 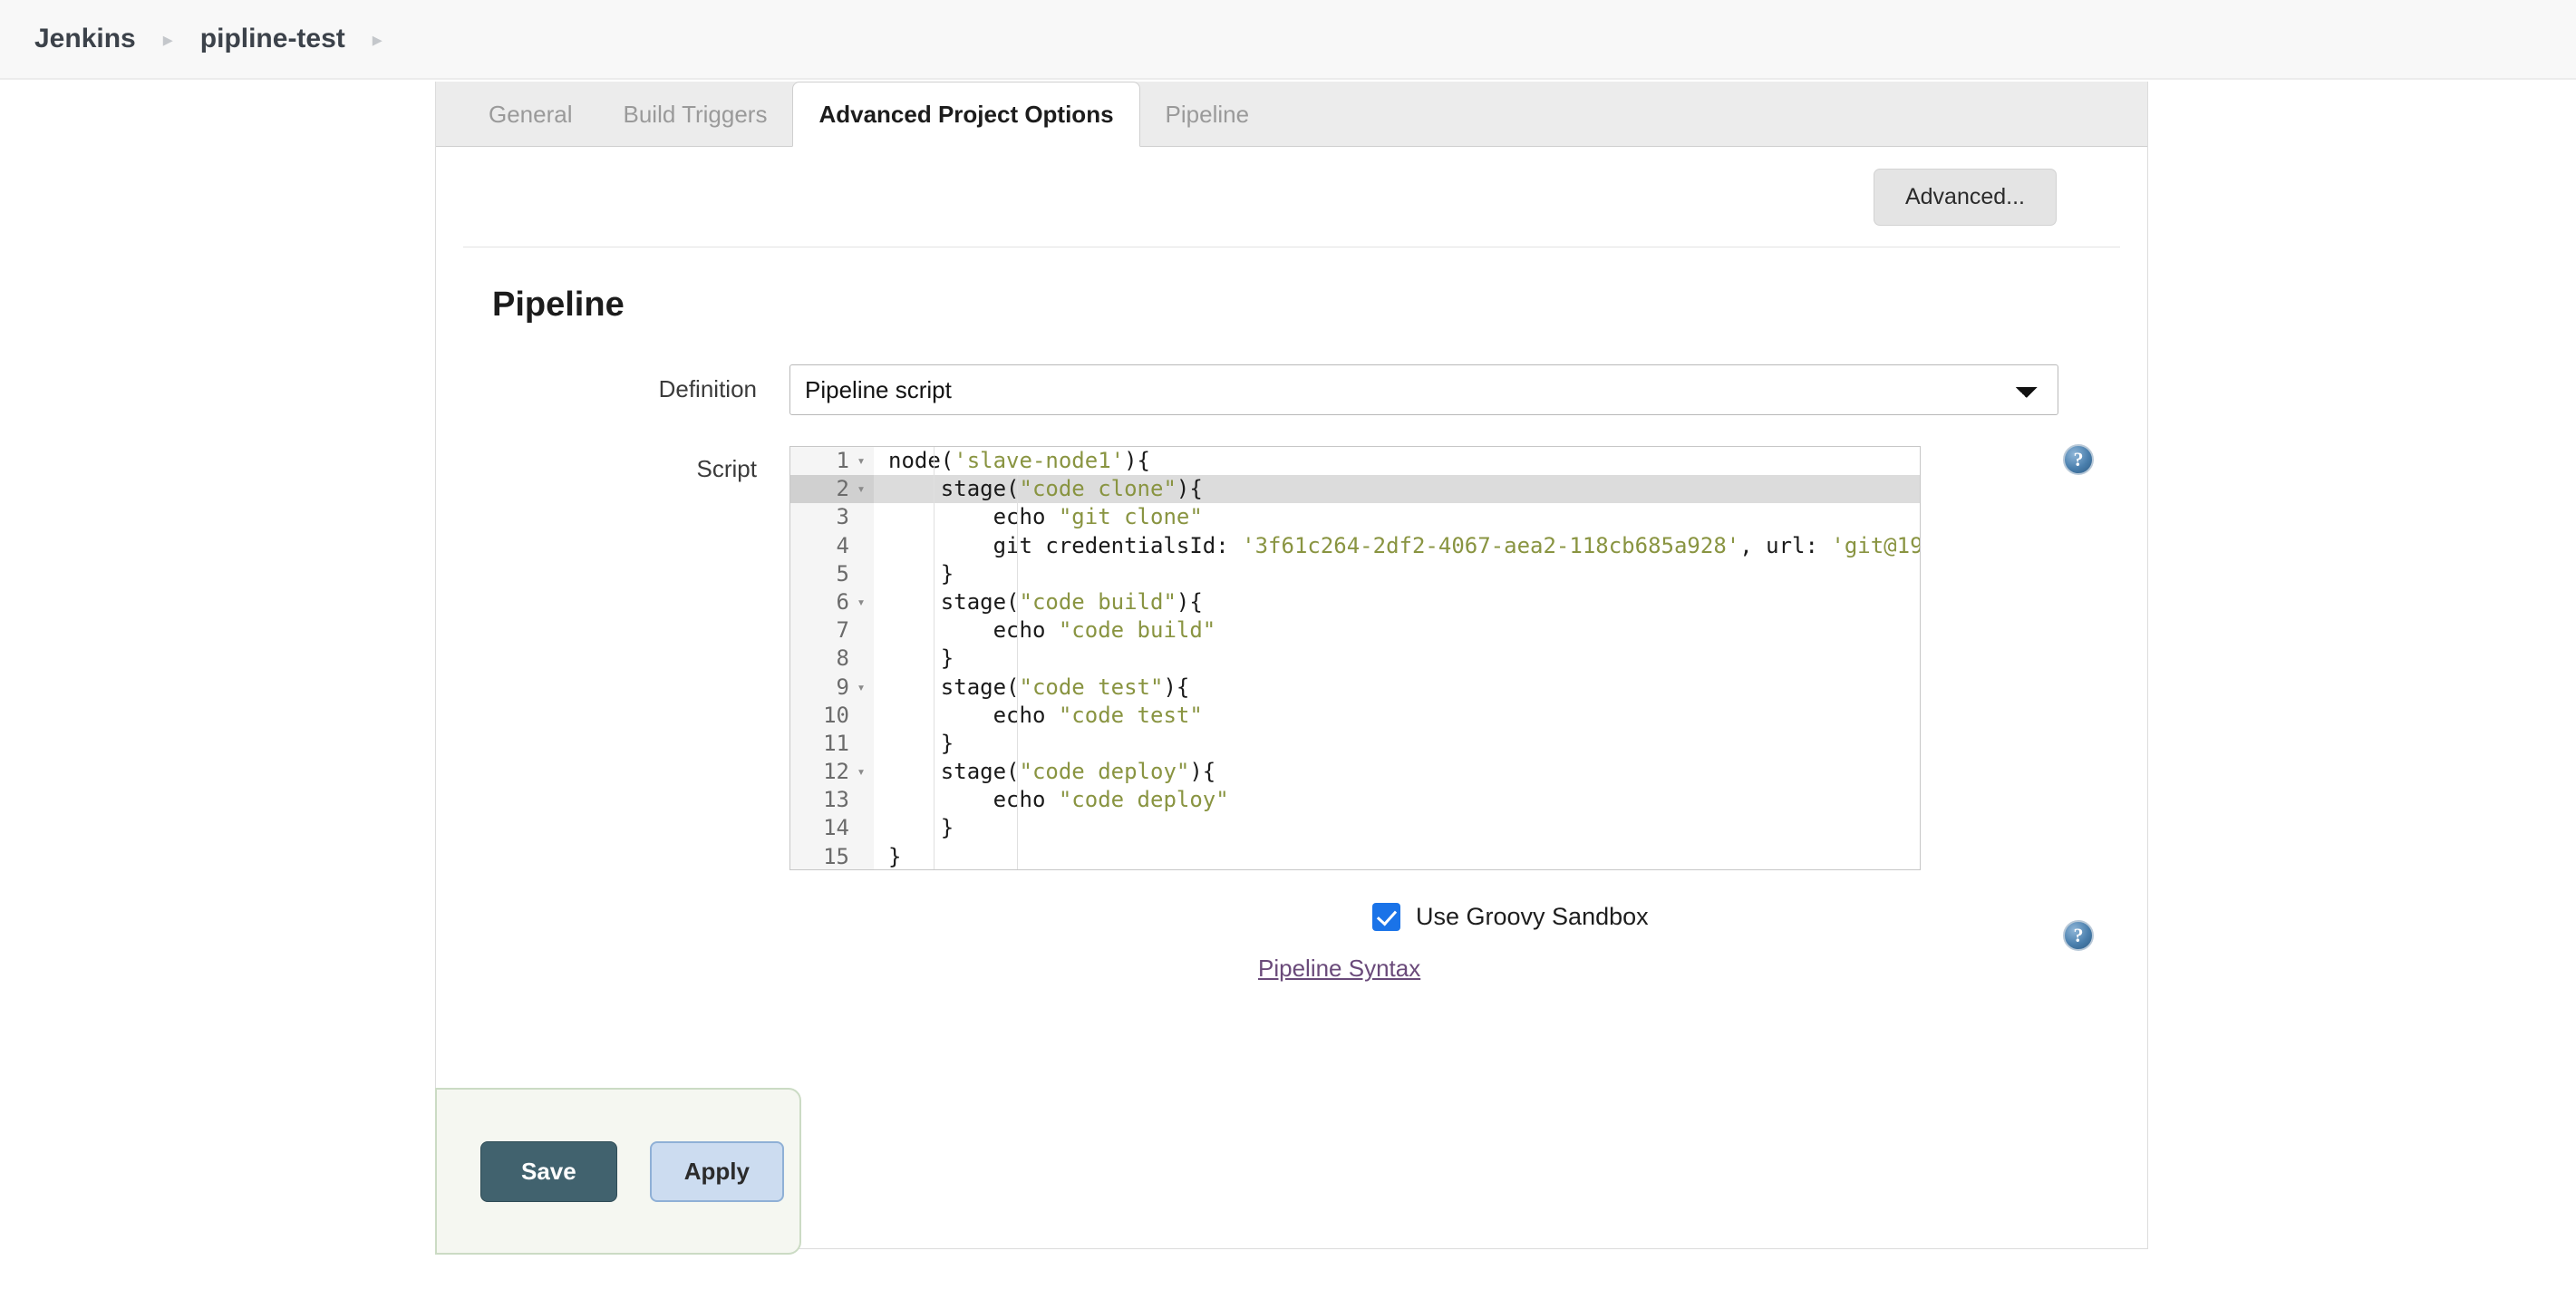 What do you see at coordinates (1355, 602) in the screenshot?
I see `code-line: 6 ▾ stage("code build"){` at bounding box center [1355, 602].